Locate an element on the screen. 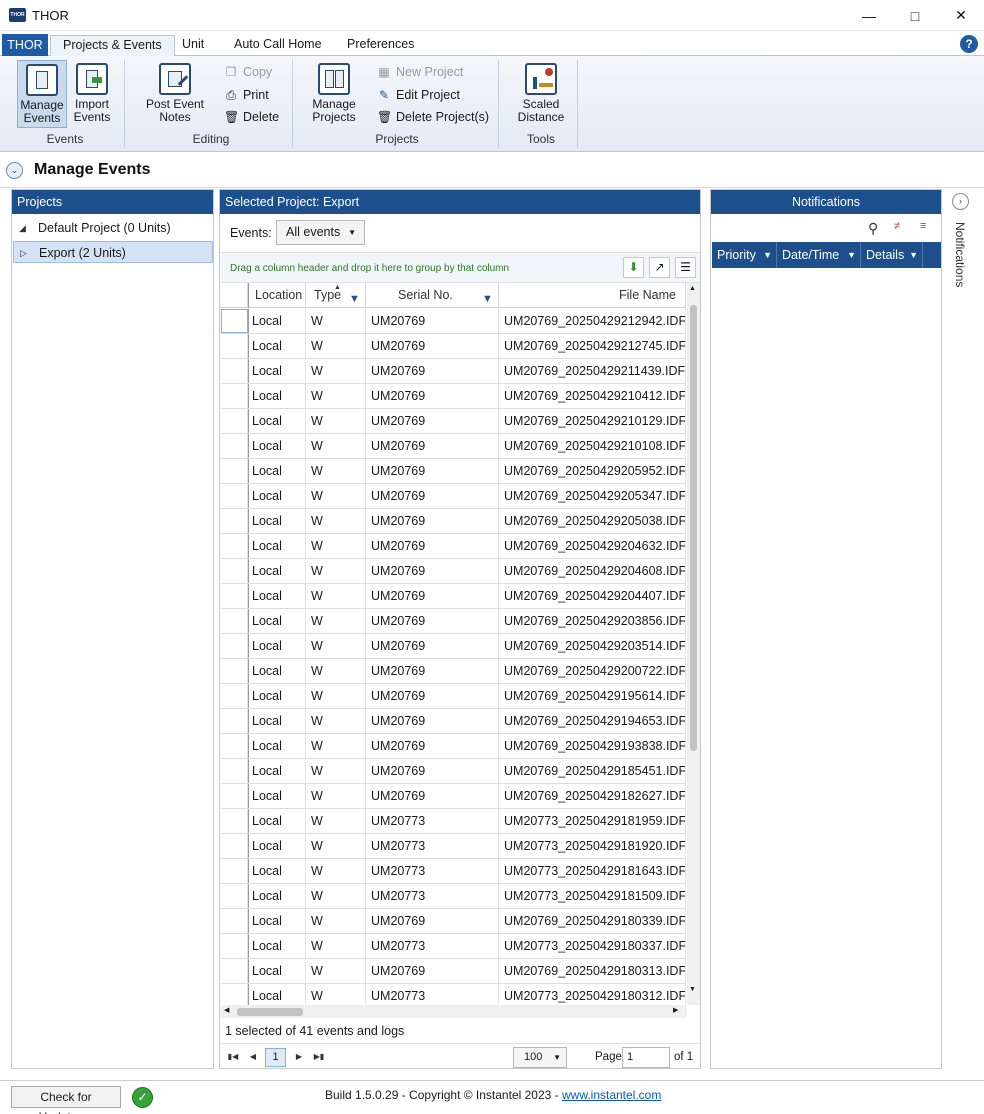 The image size is (984, 1114). table-row: Local W UM20769 UM20769_20250429185451.IDFW is located at coordinates (453, 771).